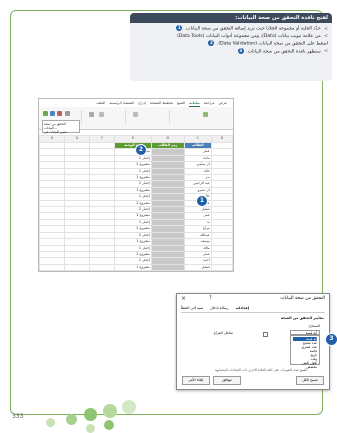 This screenshot has width=337, height=433. What do you see at coordinates (202, 201) in the screenshot?
I see `step-1-badge: 1` at bounding box center [202, 201].